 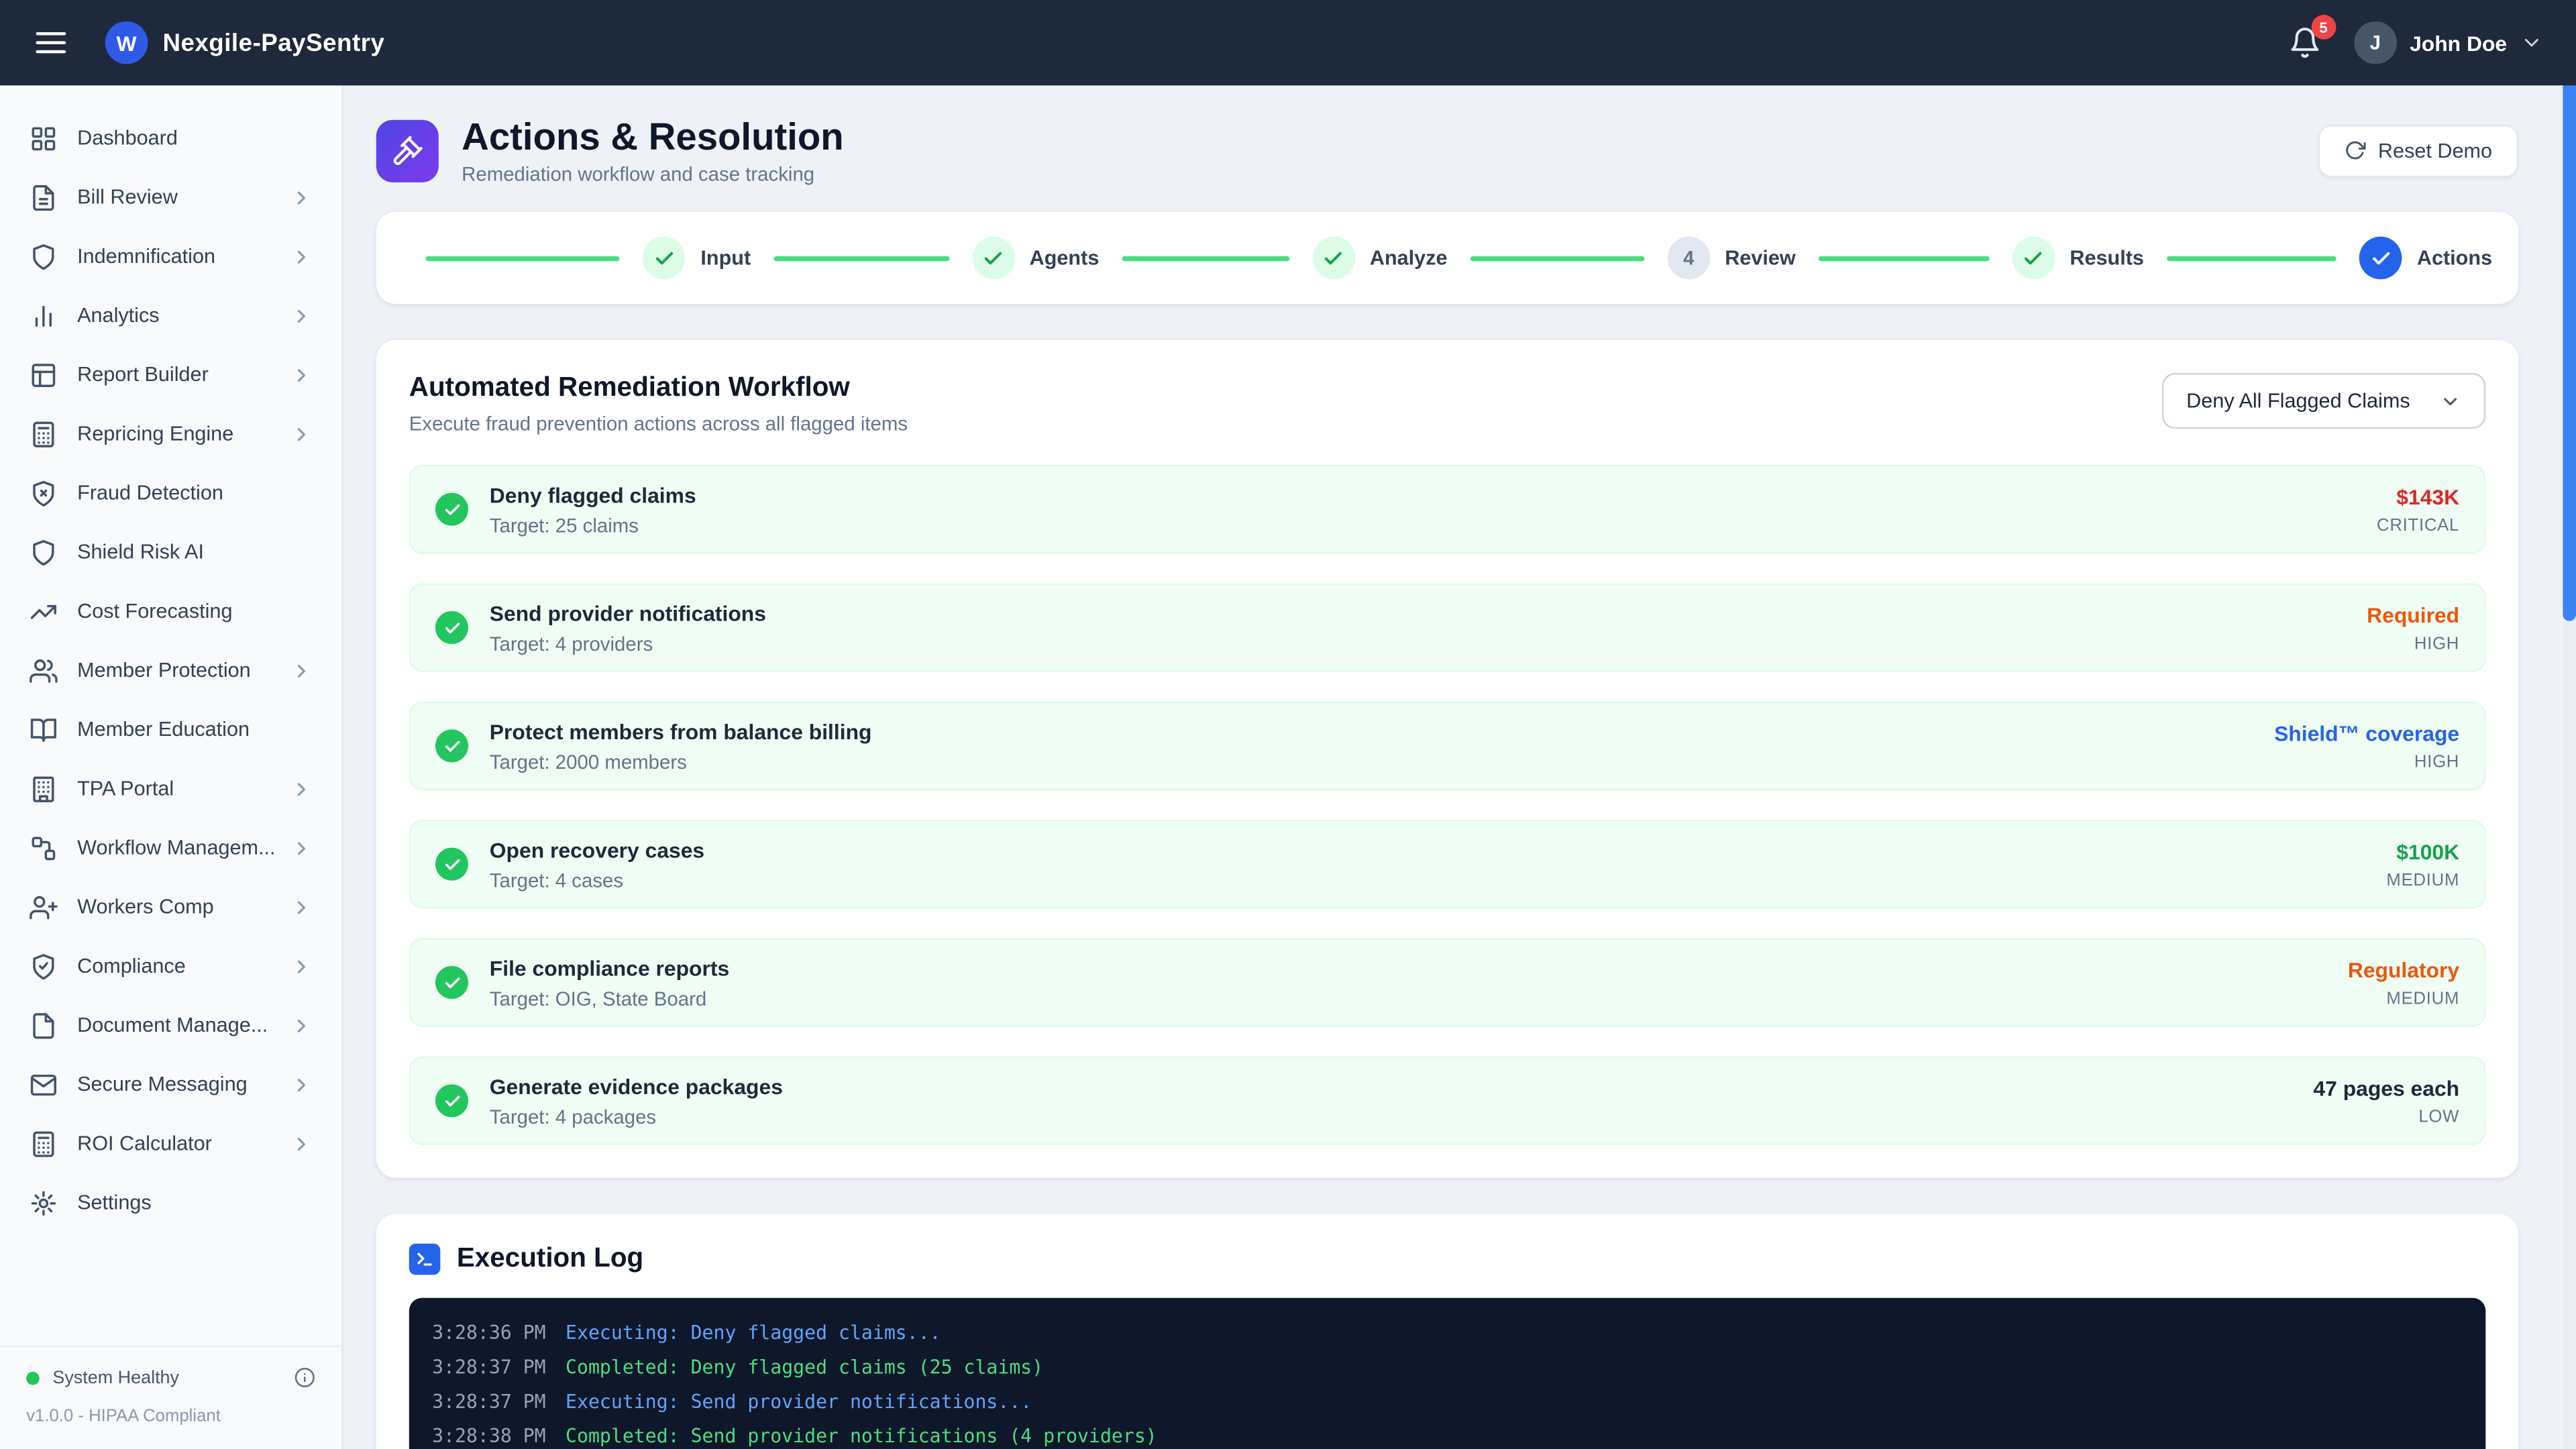 What do you see at coordinates (171, 611) in the screenshot?
I see `sidebar-item: Cost Forecasting` at bounding box center [171, 611].